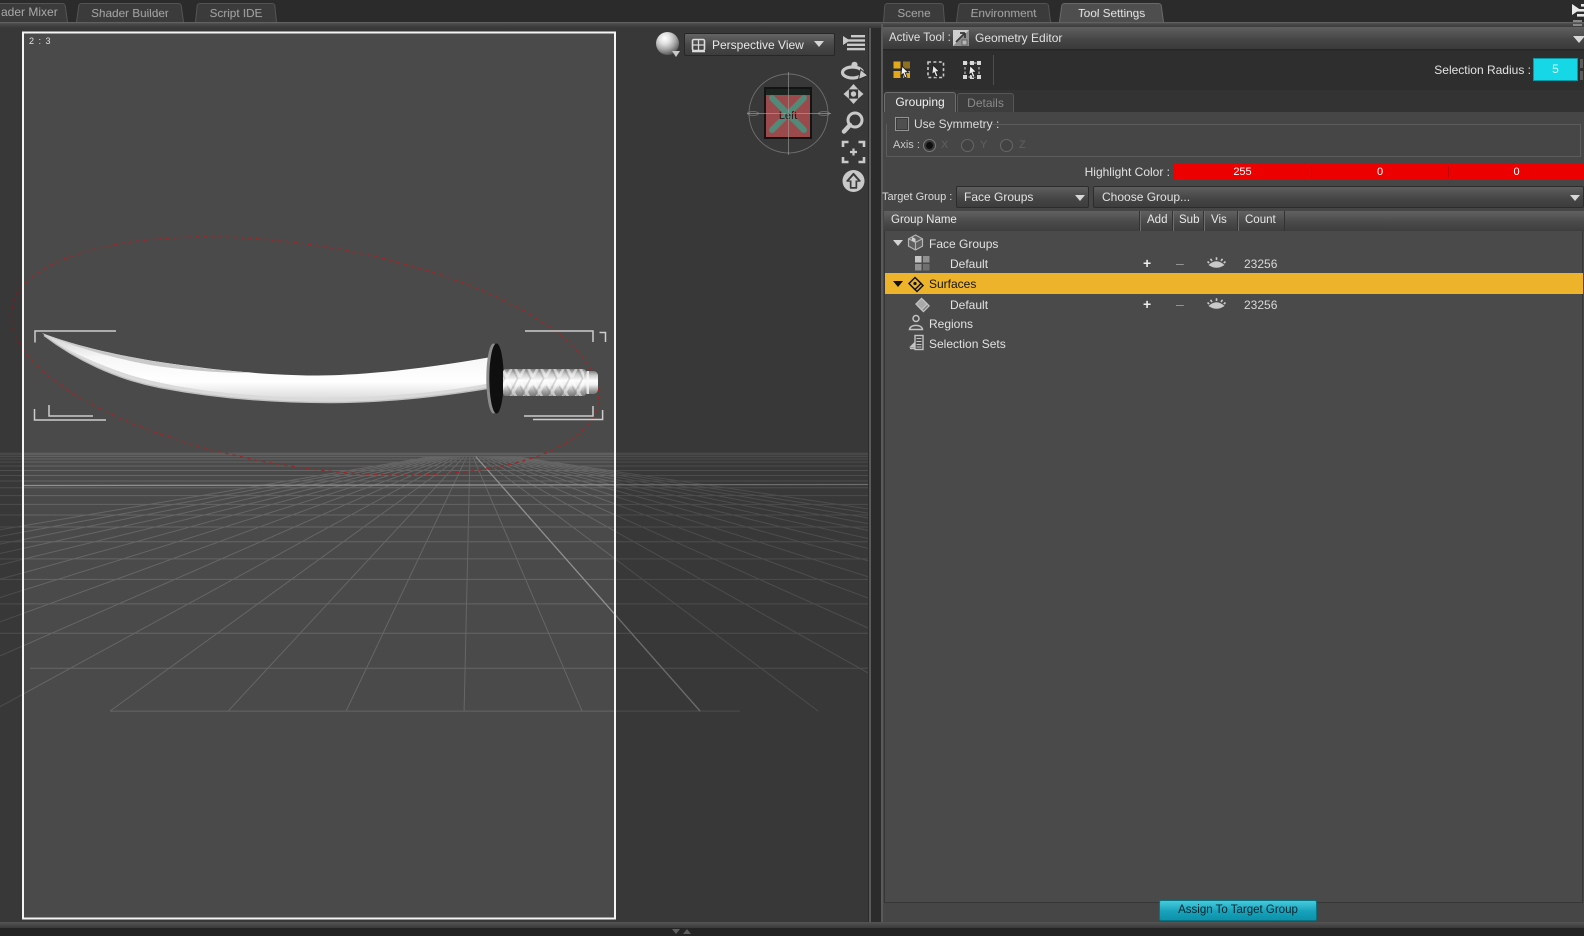 Image resolution: width=1584 pixels, height=936 pixels. What do you see at coordinates (788, 116) in the screenshot?
I see `svg-text: Left` at bounding box center [788, 116].